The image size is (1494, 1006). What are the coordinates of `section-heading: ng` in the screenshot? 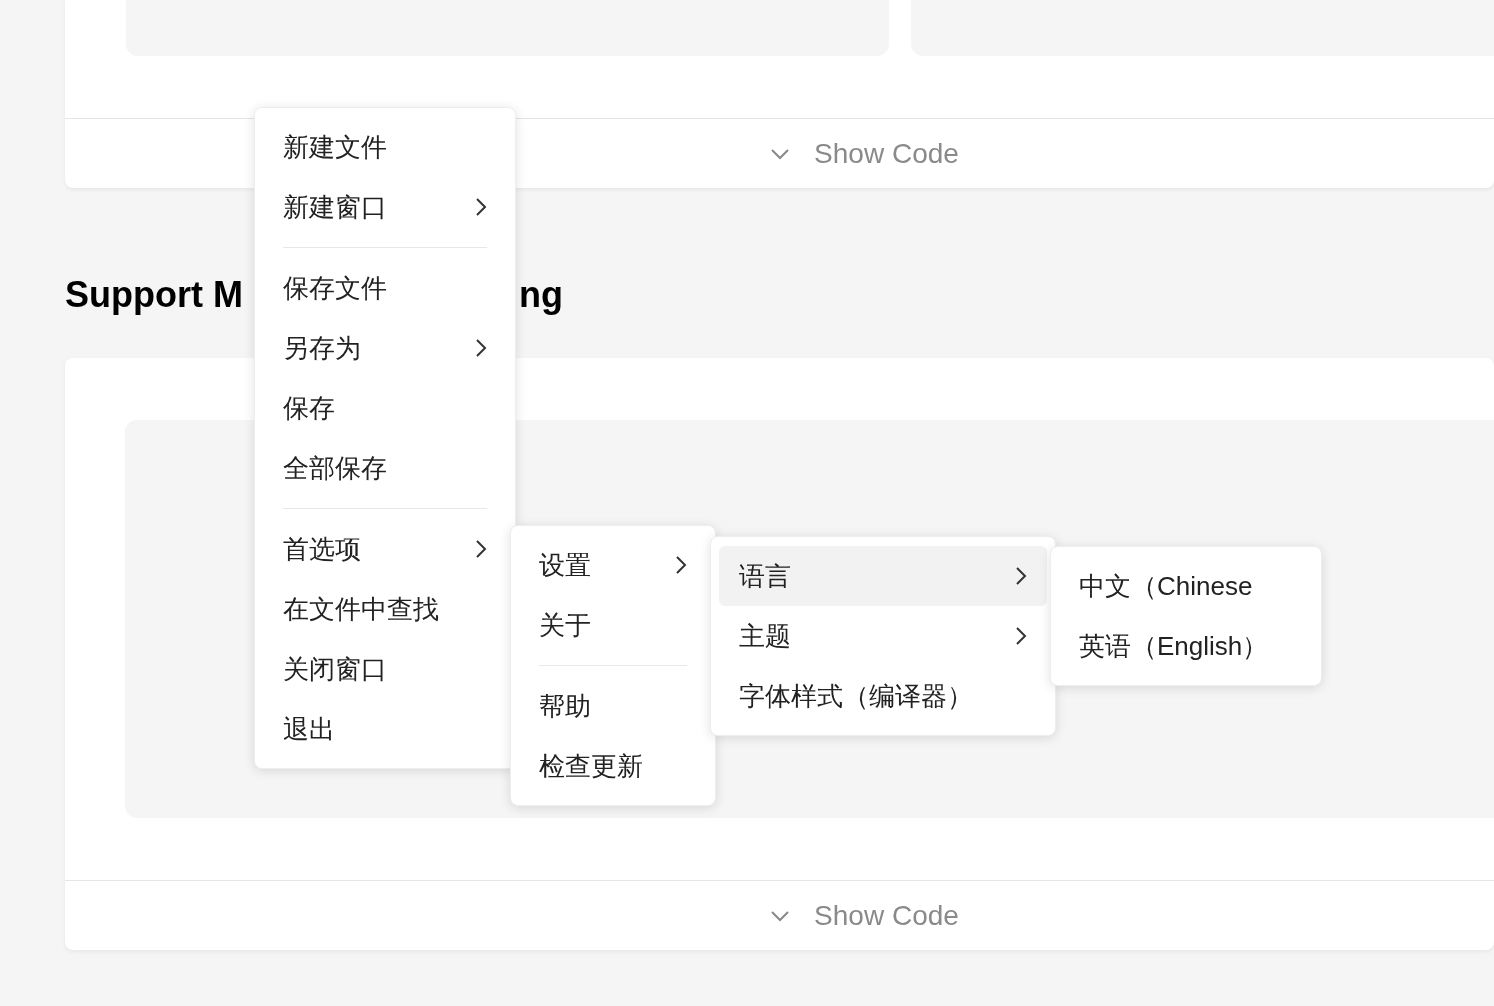 It's located at (540, 295).